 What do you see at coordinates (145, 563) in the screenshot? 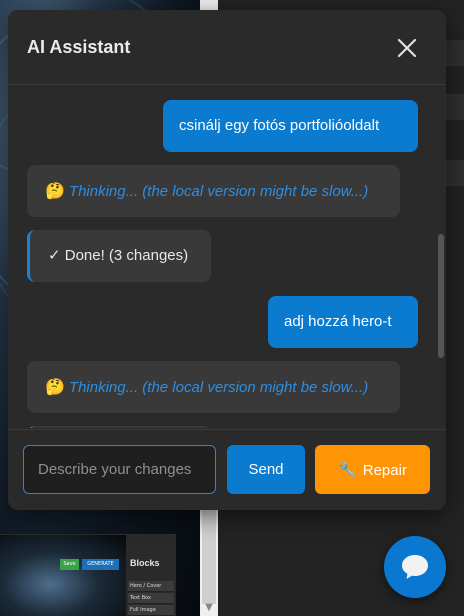
I see `blocks-panel-title: Blocks` at bounding box center [145, 563].